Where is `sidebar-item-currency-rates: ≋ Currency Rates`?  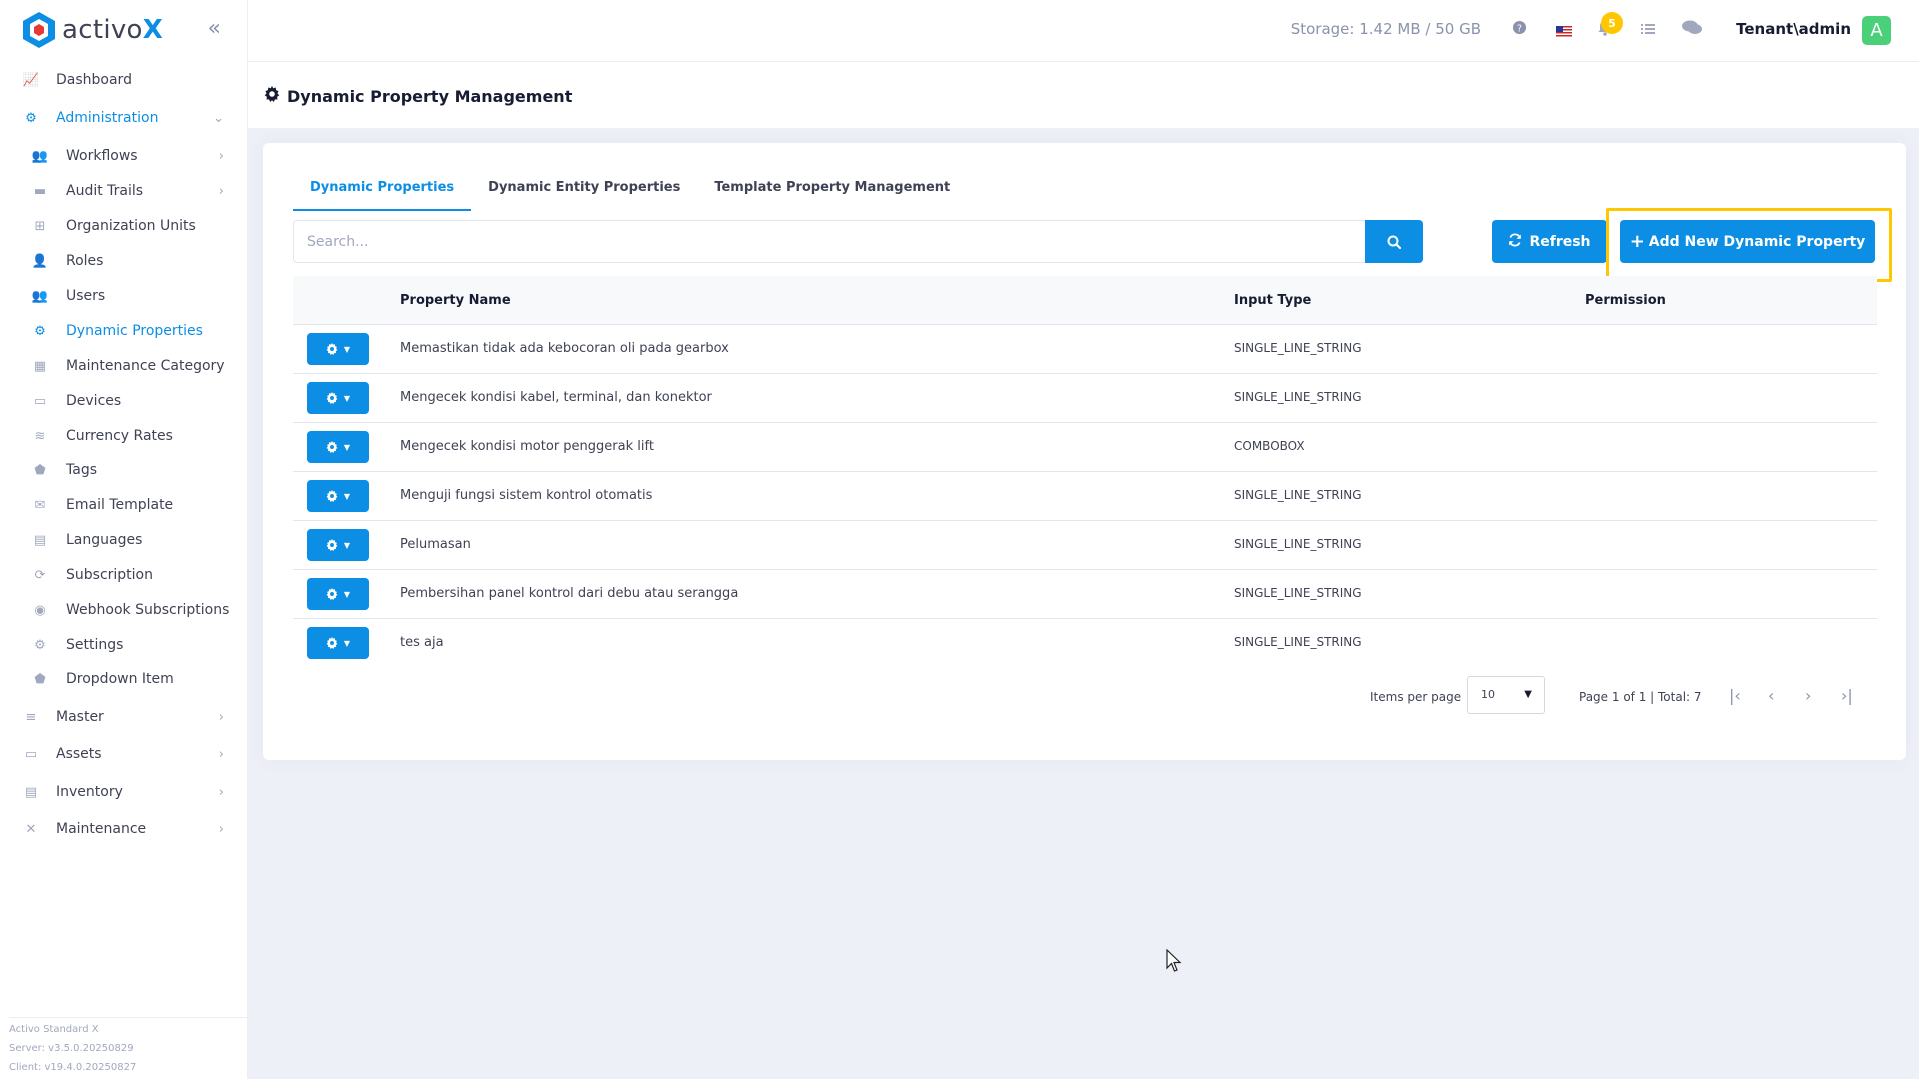
sidebar-item-currency-rates: ≋ Currency Rates is located at coordinates (124, 436).